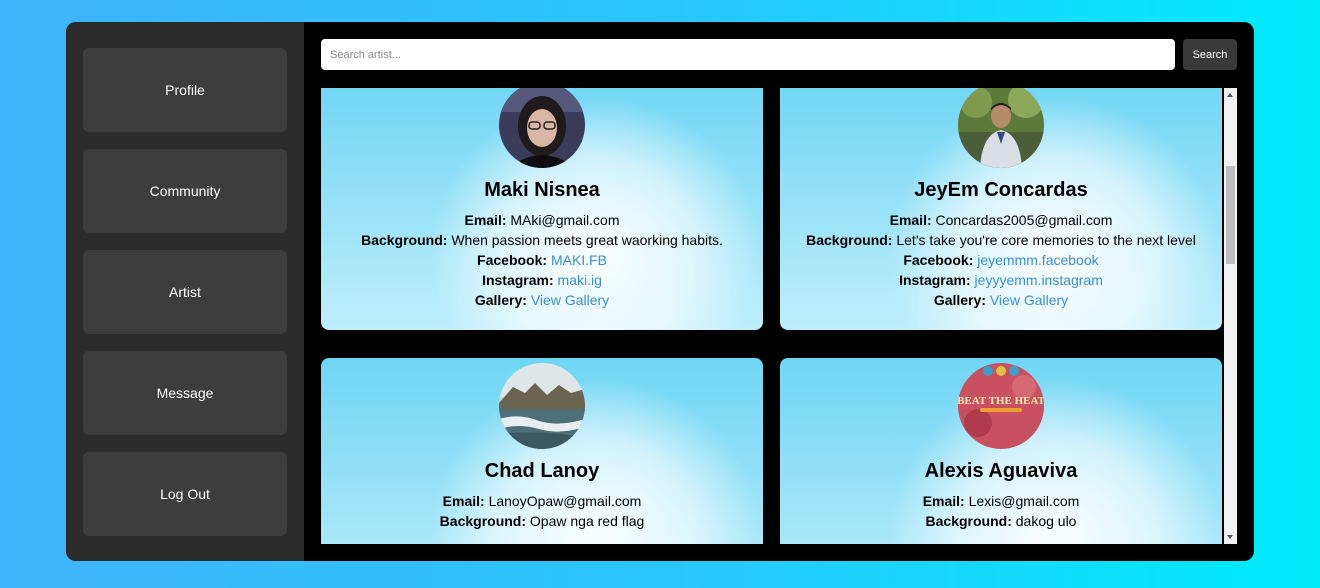 Image resolution: width=1320 pixels, height=588 pixels. I want to click on poster-text: BEAT THE HEAT, so click(1001, 401).